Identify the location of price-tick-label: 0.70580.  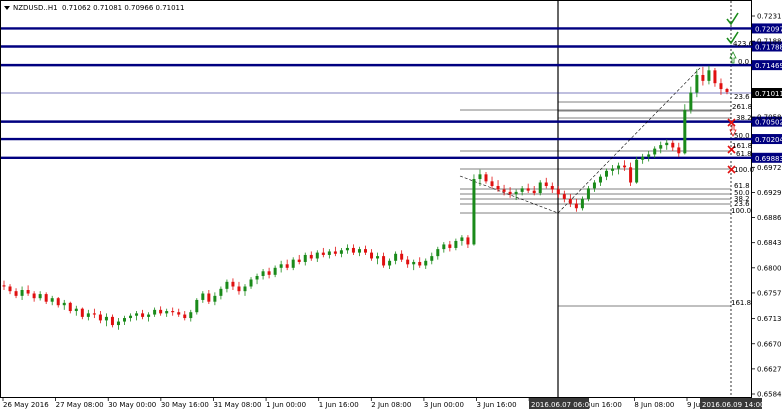
(769, 118).